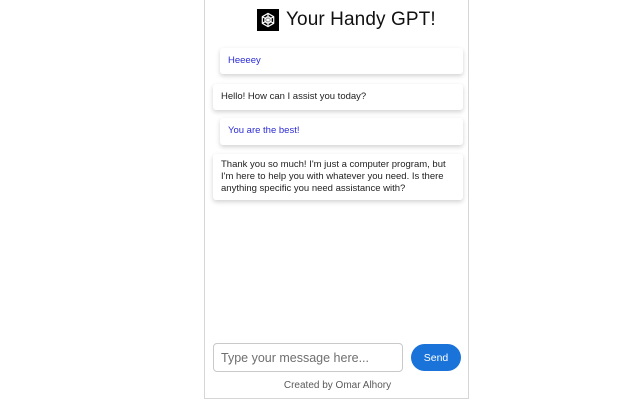  Describe the element at coordinates (436, 357) in the screenshot. I see `send-button: Send` at that location.